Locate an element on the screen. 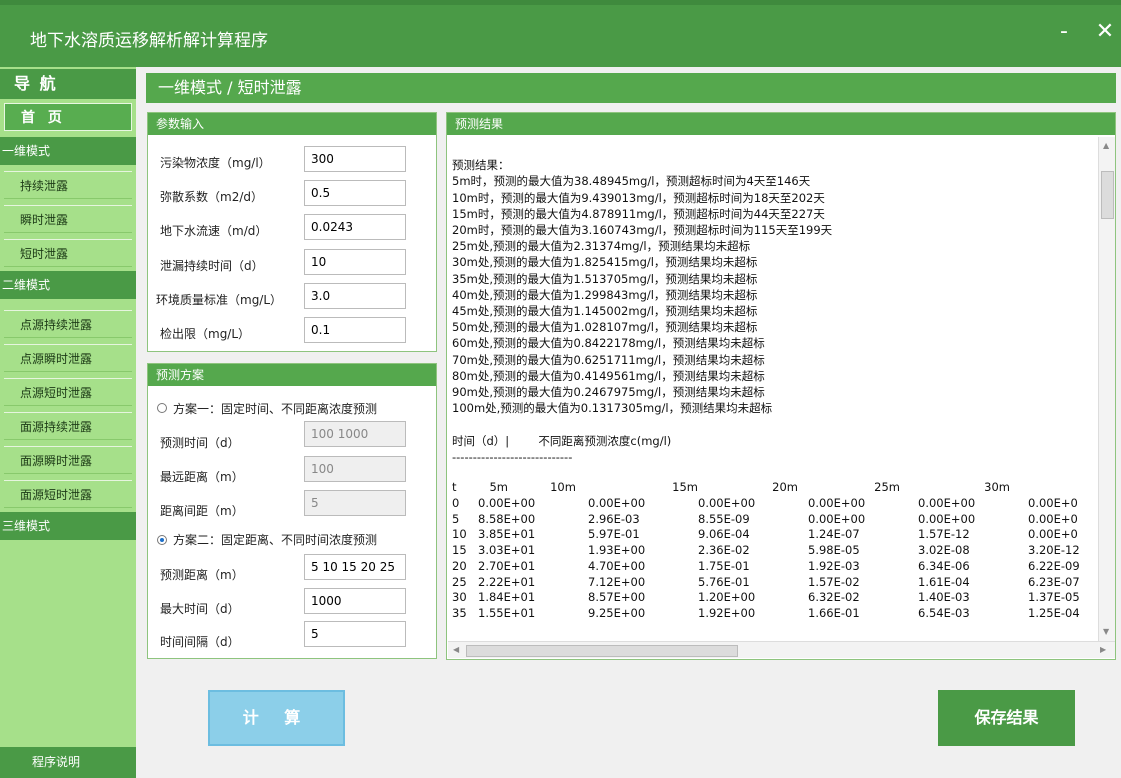 The image size is (1121, 778). table-cell: 3.85E+01 is located at coordinates (507, 534).